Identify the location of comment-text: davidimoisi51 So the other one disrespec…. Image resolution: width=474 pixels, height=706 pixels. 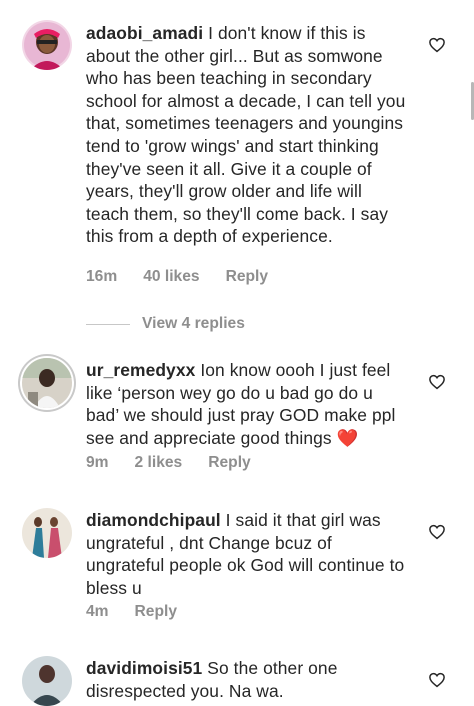
(246, 679).